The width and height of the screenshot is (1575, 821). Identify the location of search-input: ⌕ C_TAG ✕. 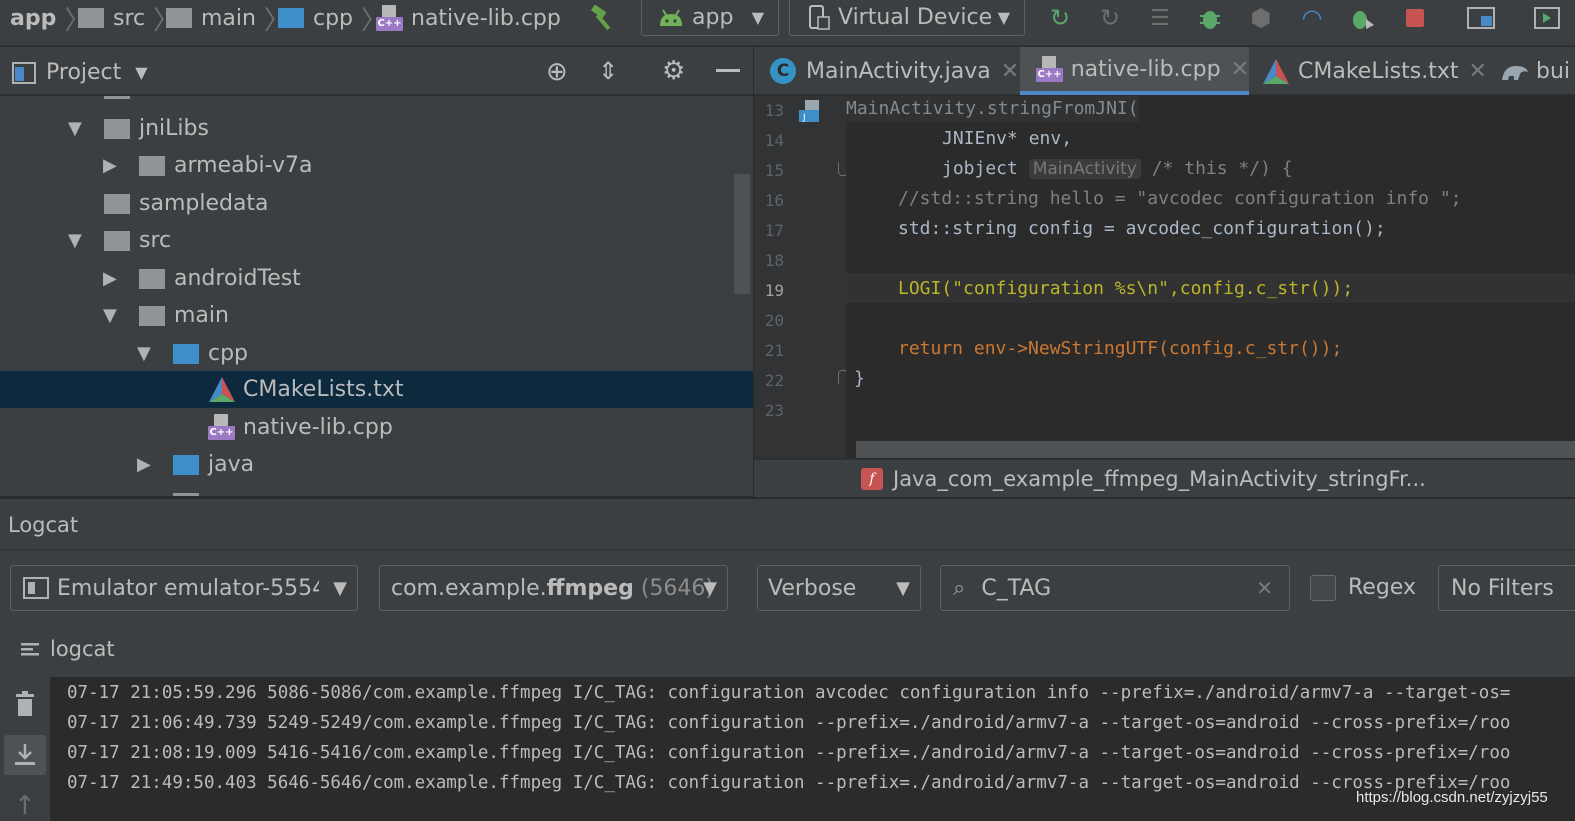
(1115, 588).